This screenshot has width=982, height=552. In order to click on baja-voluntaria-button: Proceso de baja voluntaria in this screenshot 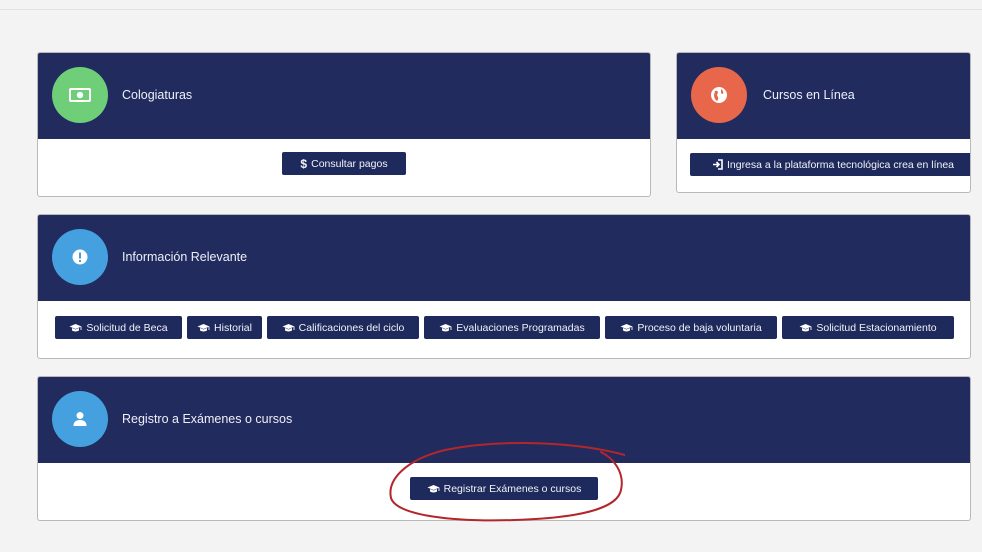, I will do `click(691, 327)`.